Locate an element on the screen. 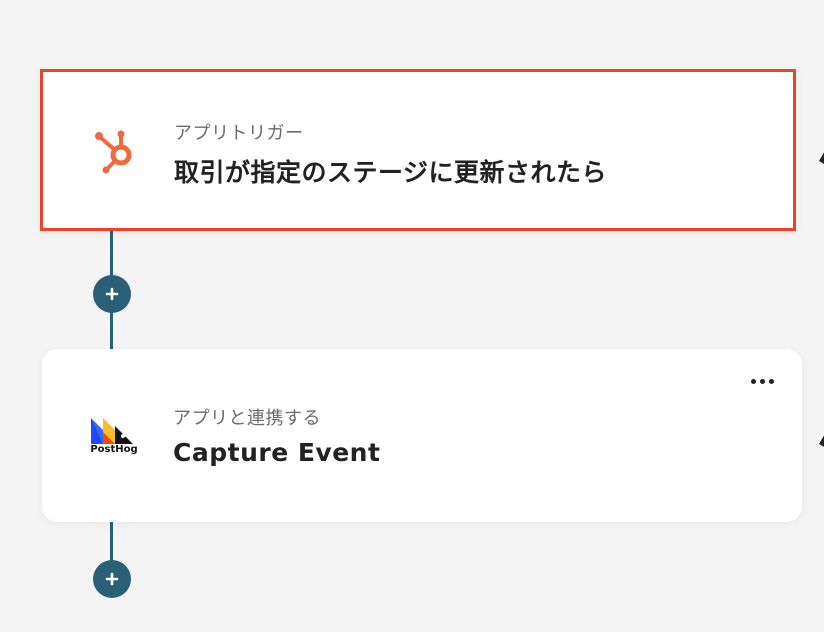 The height and width of the screenshot is (632, 824). action-title: Capture Event is located at coordinates (277, 452).